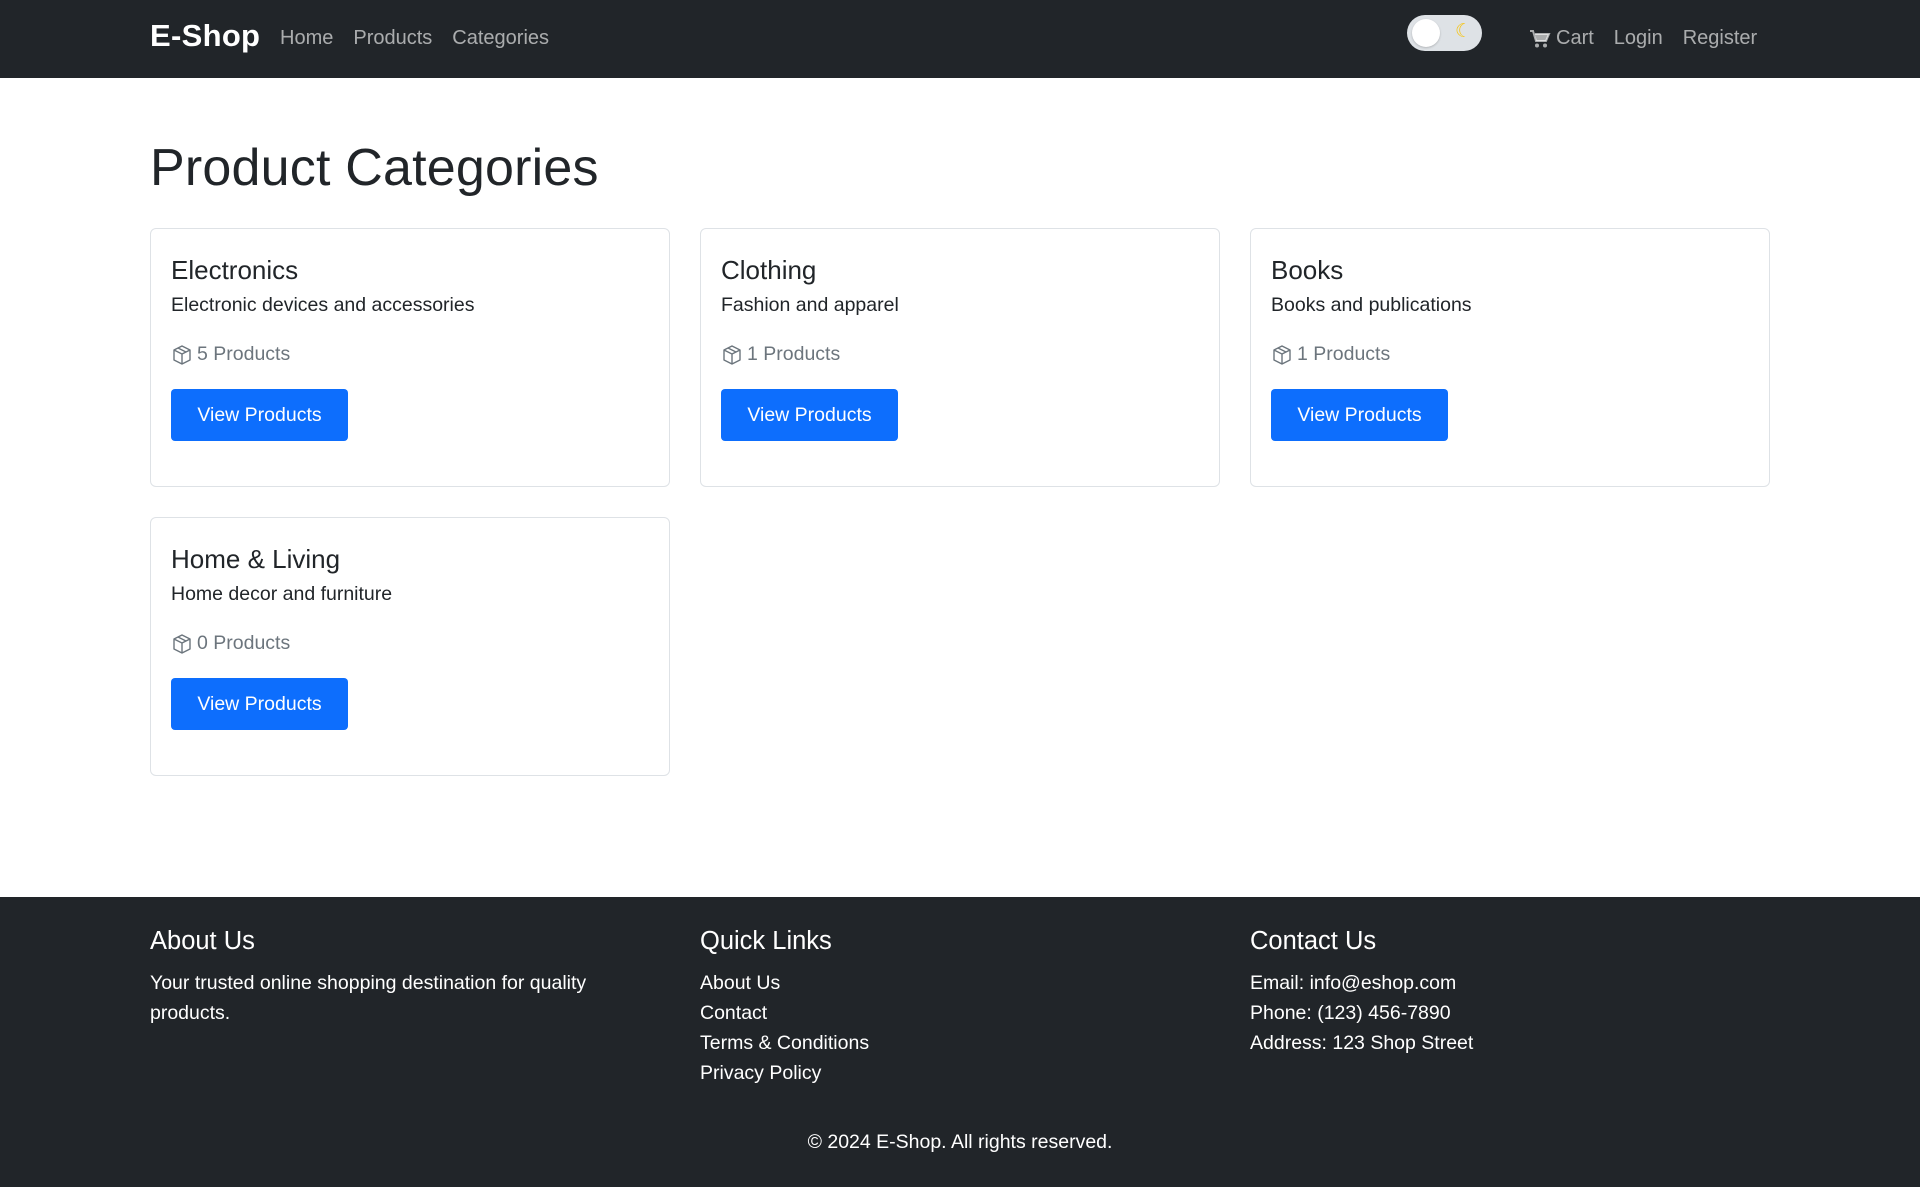  What do you see at coordinates (1362, 1043) in the screenshot?
I see `footer-address: Address: 123 Shop Street` at bounding box center [1362, 1043].